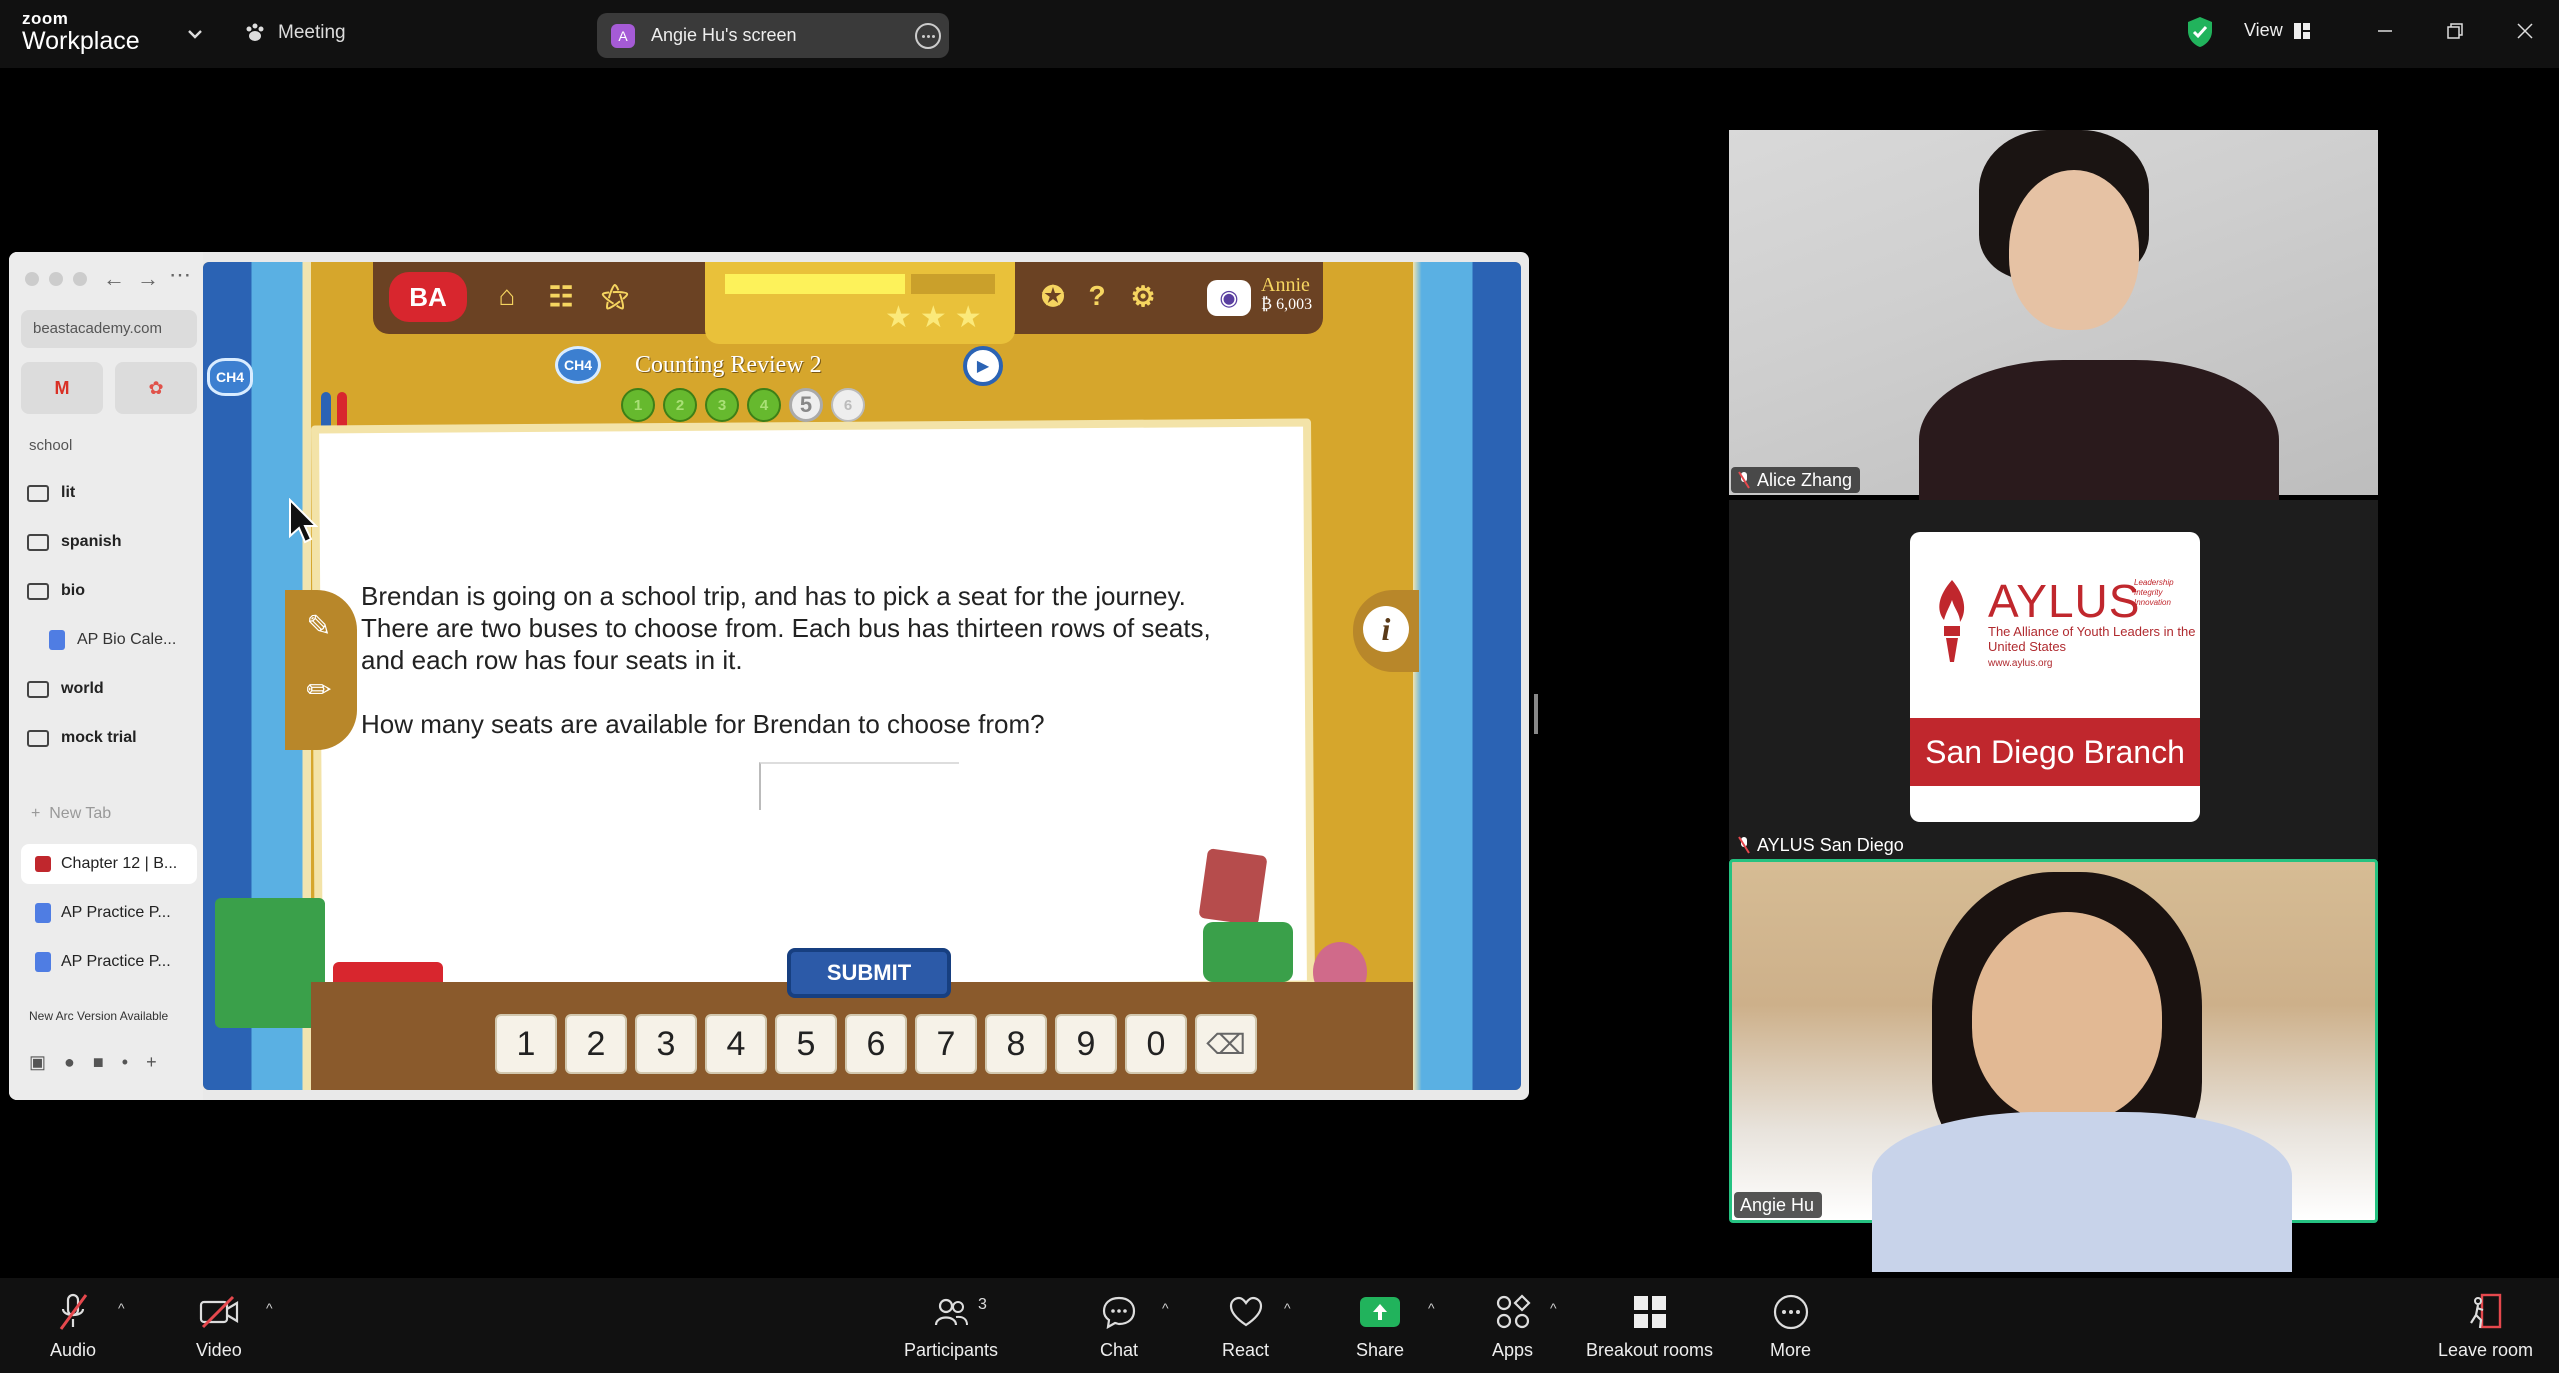  What do you see at coordinates (148, 279) in the screenshot?
I see `forward-arrow-icon: →` at bounding box center [148, 279].